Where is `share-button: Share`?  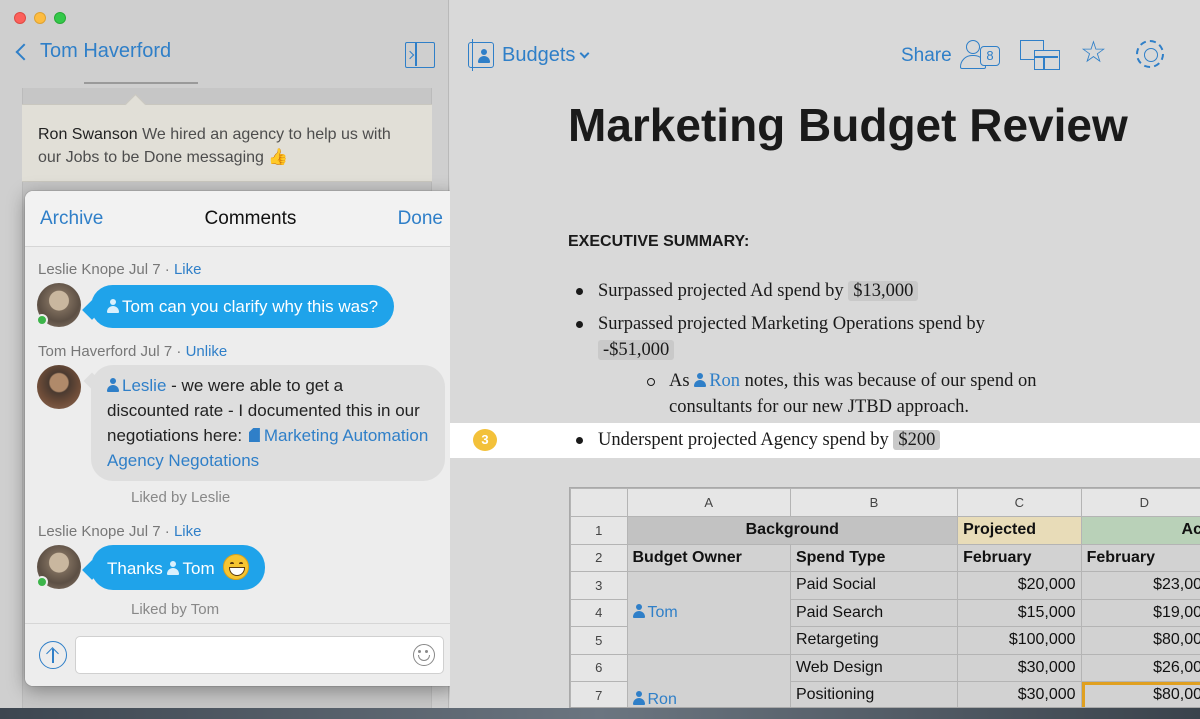
share-button: Share is located at coordinates (926, 56).